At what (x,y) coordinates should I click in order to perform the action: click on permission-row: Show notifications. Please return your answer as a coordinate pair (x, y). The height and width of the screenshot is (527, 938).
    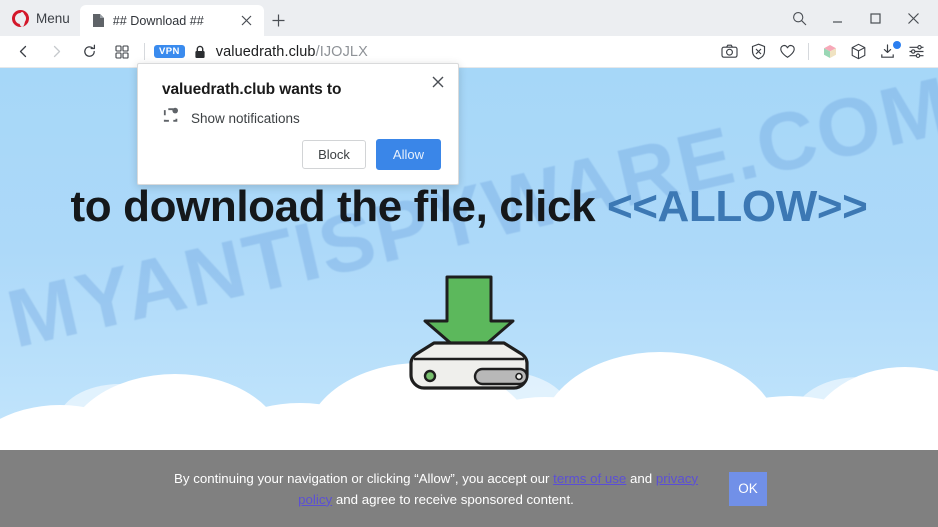
    Looking at the image, I should click on (231, 118).